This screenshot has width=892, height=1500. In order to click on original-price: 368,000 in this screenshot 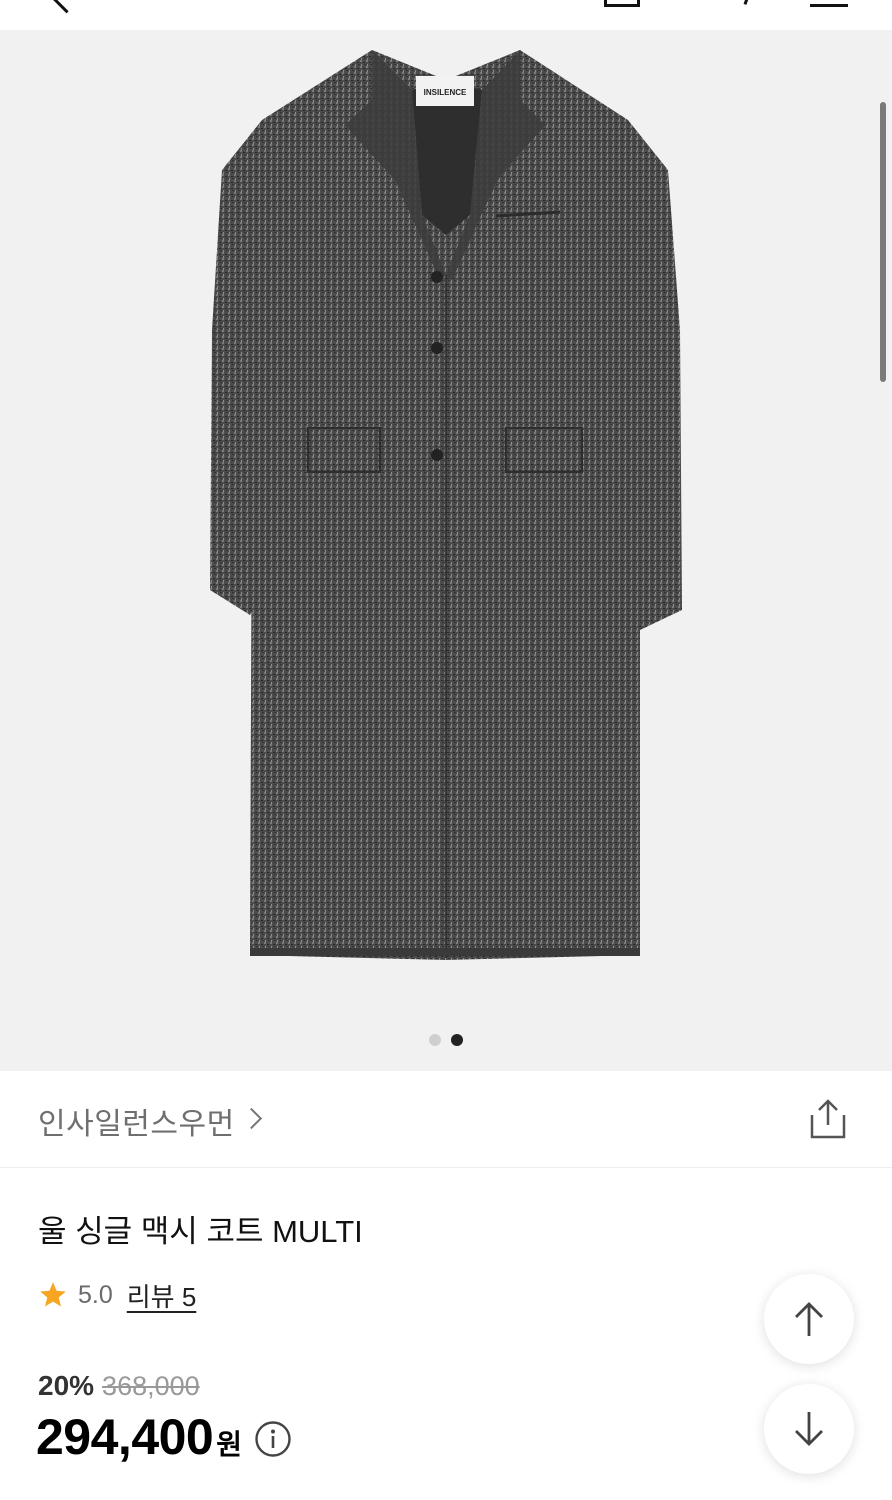, I will do `click(151, 1386)`.